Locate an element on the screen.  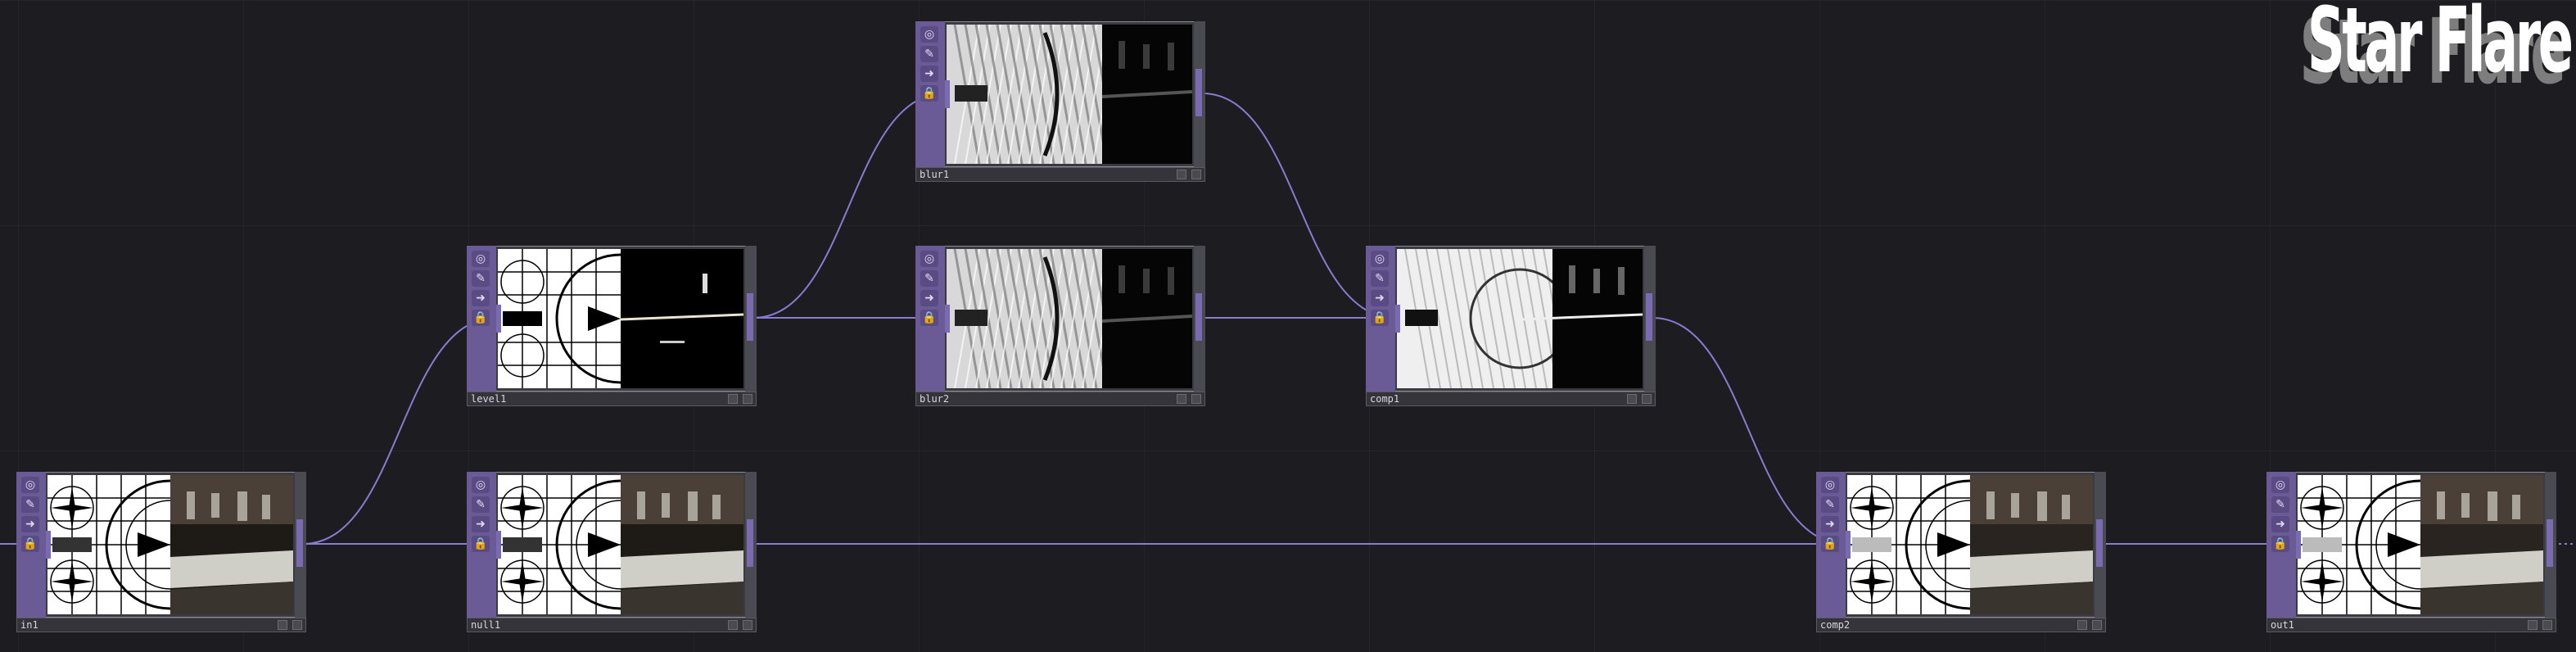
node-blur1: ◎ ✎ ➜ 🔒 blur1 is located at coordinates (1061, 102).